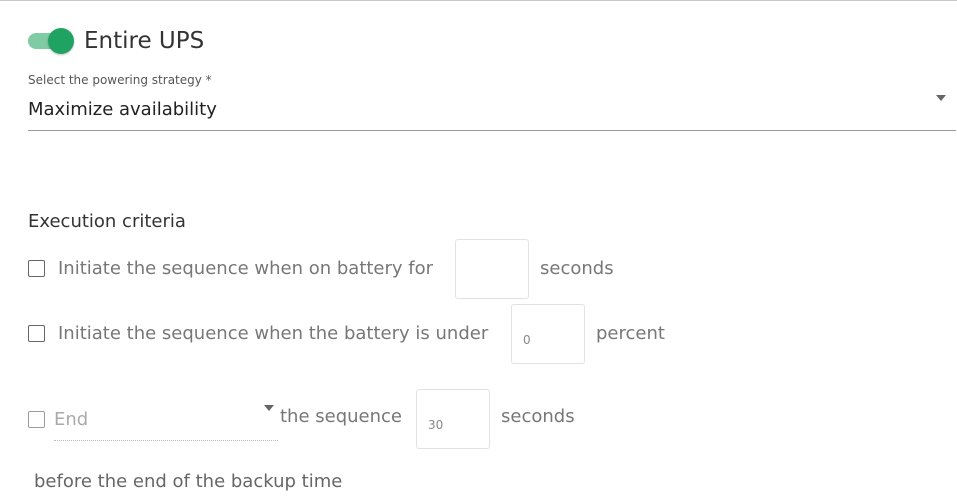 The width and height of the screenshot is (957, 503). What do you see at coordinates (120, 80) in the screenshot?
I see `powering-strategy-label: Select the powering strategy *` at bounding box center [120, 80].